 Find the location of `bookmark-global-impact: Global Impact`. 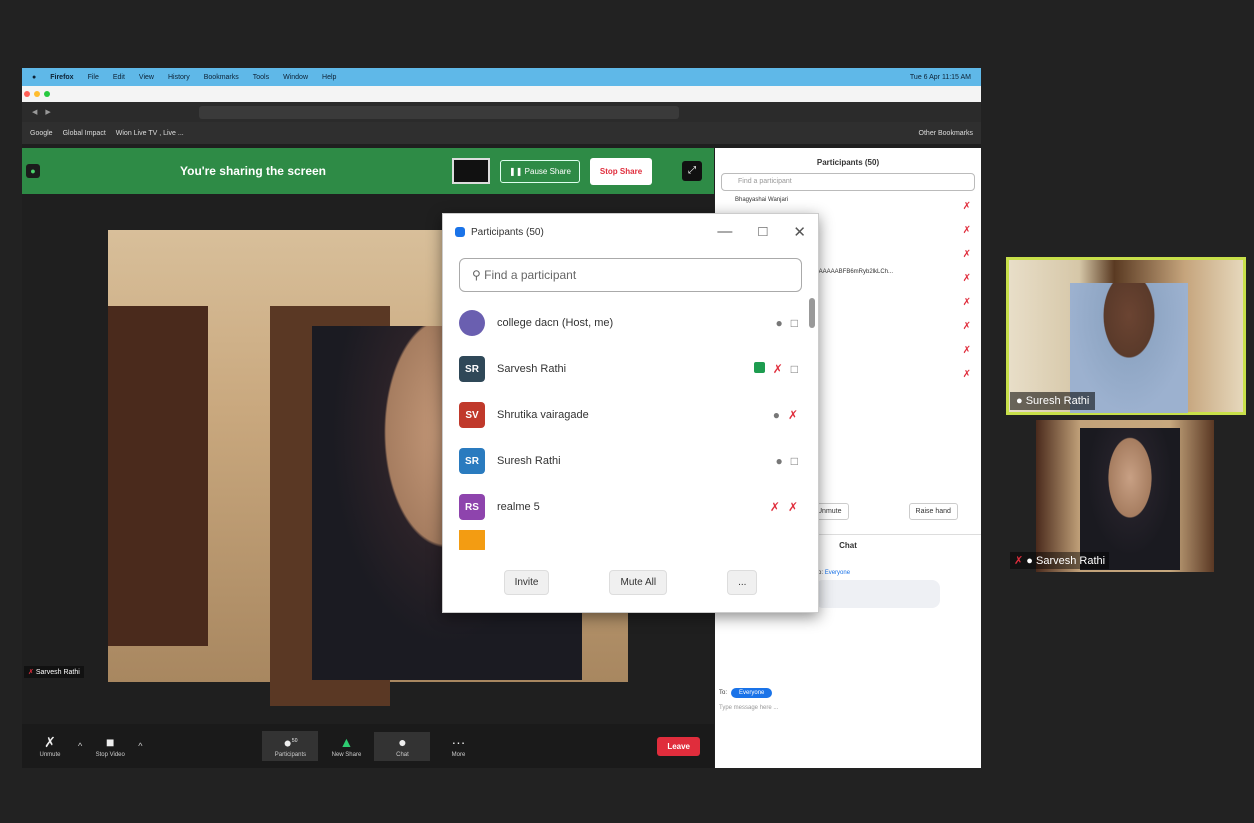

bookmark-global-impact: Global Impact is located at coordinates (84, 133).